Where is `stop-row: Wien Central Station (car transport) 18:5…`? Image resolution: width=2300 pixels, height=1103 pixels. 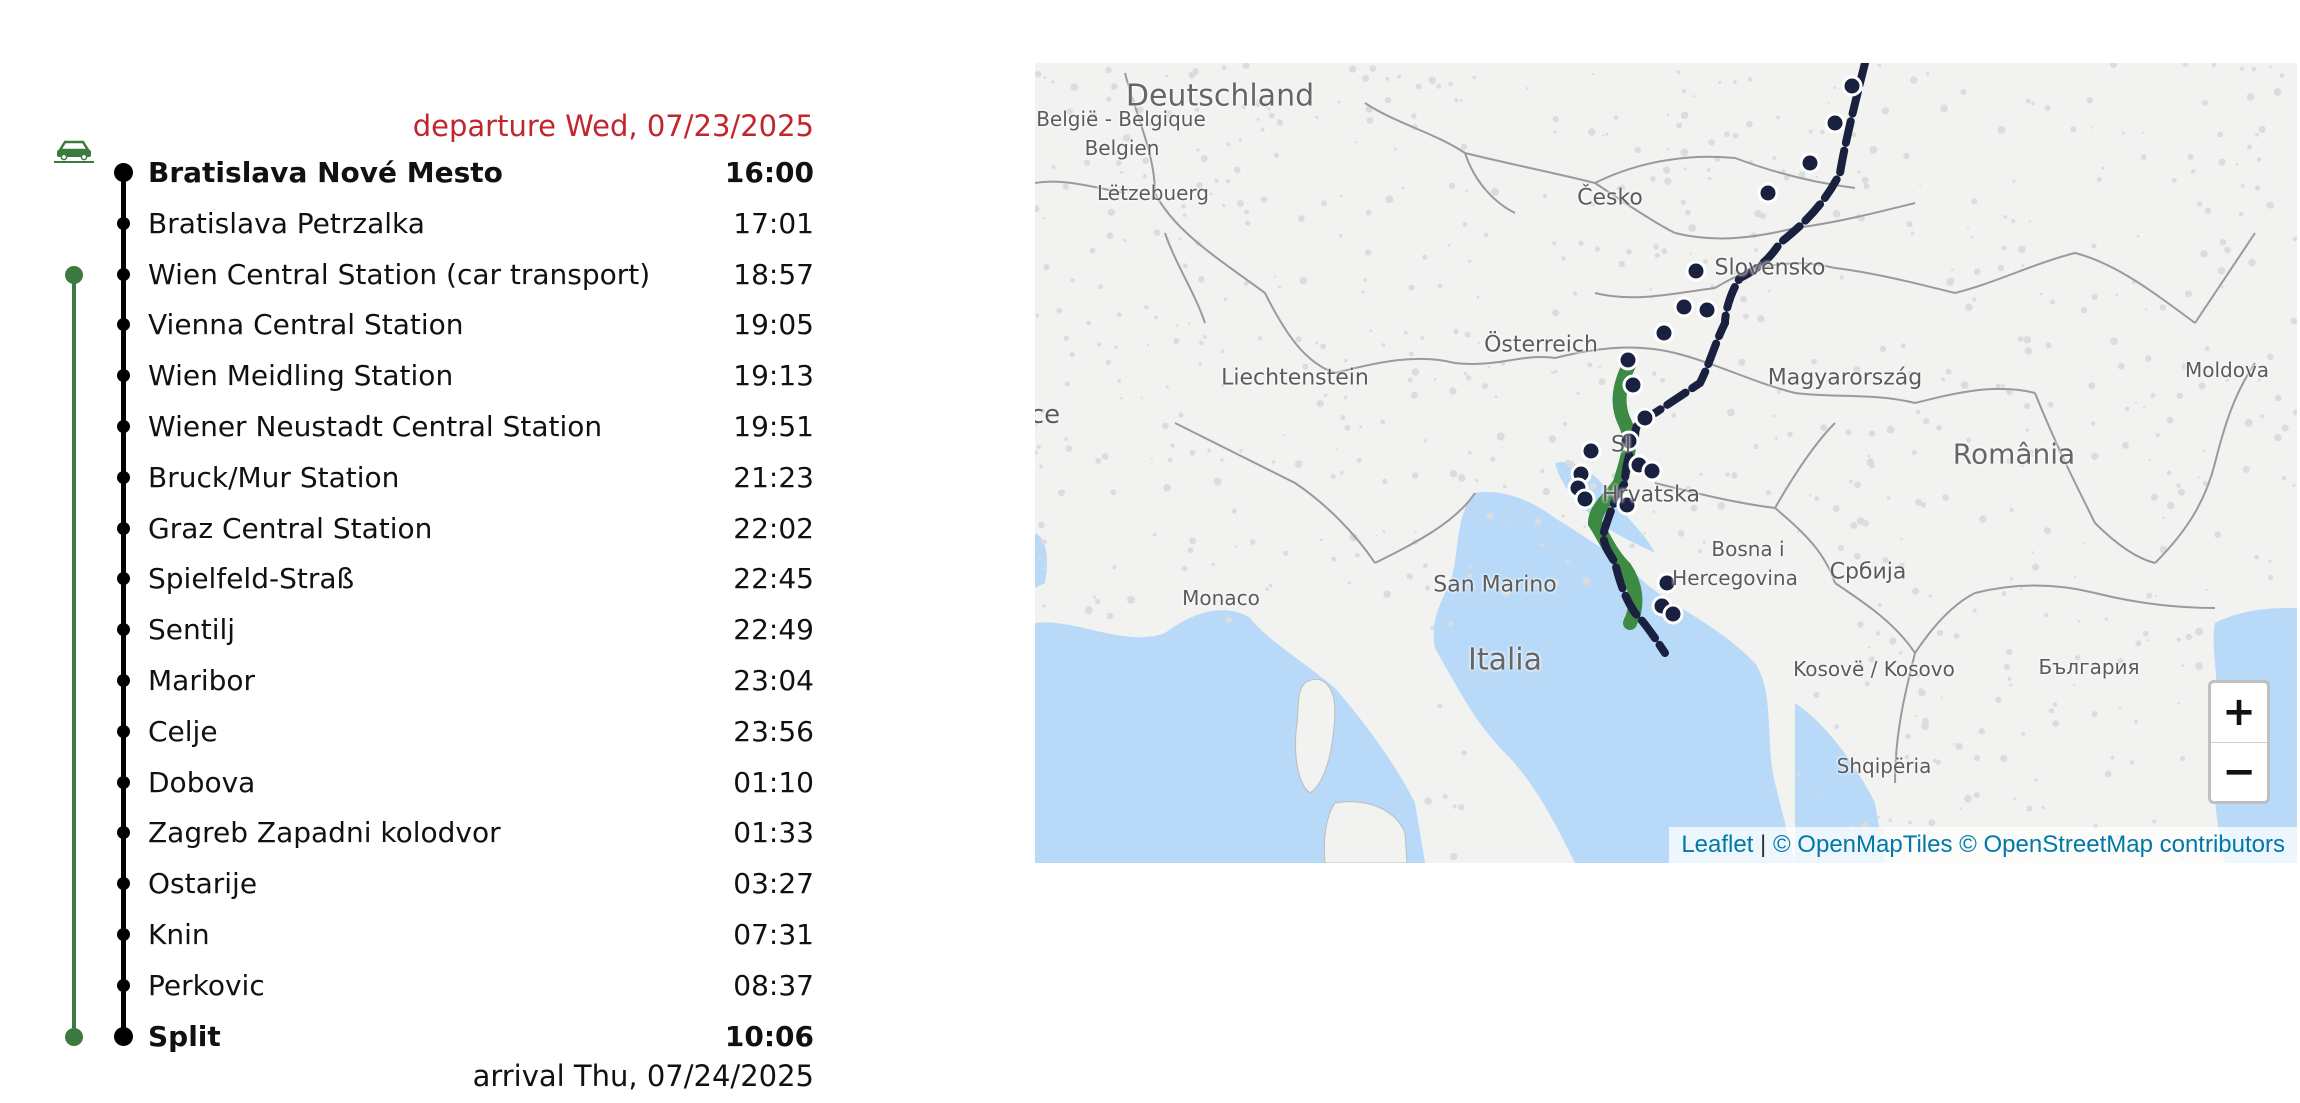 stop-row: Wien Central Station (car transport) 18:5… is located at coordinates (415, 275).